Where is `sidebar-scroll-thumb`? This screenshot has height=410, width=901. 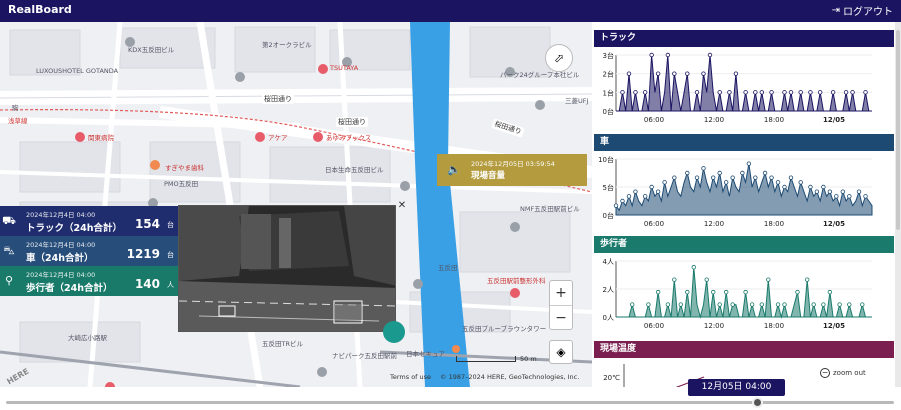
sidebar-scroll-thumb is located at coordinates (898, 130).